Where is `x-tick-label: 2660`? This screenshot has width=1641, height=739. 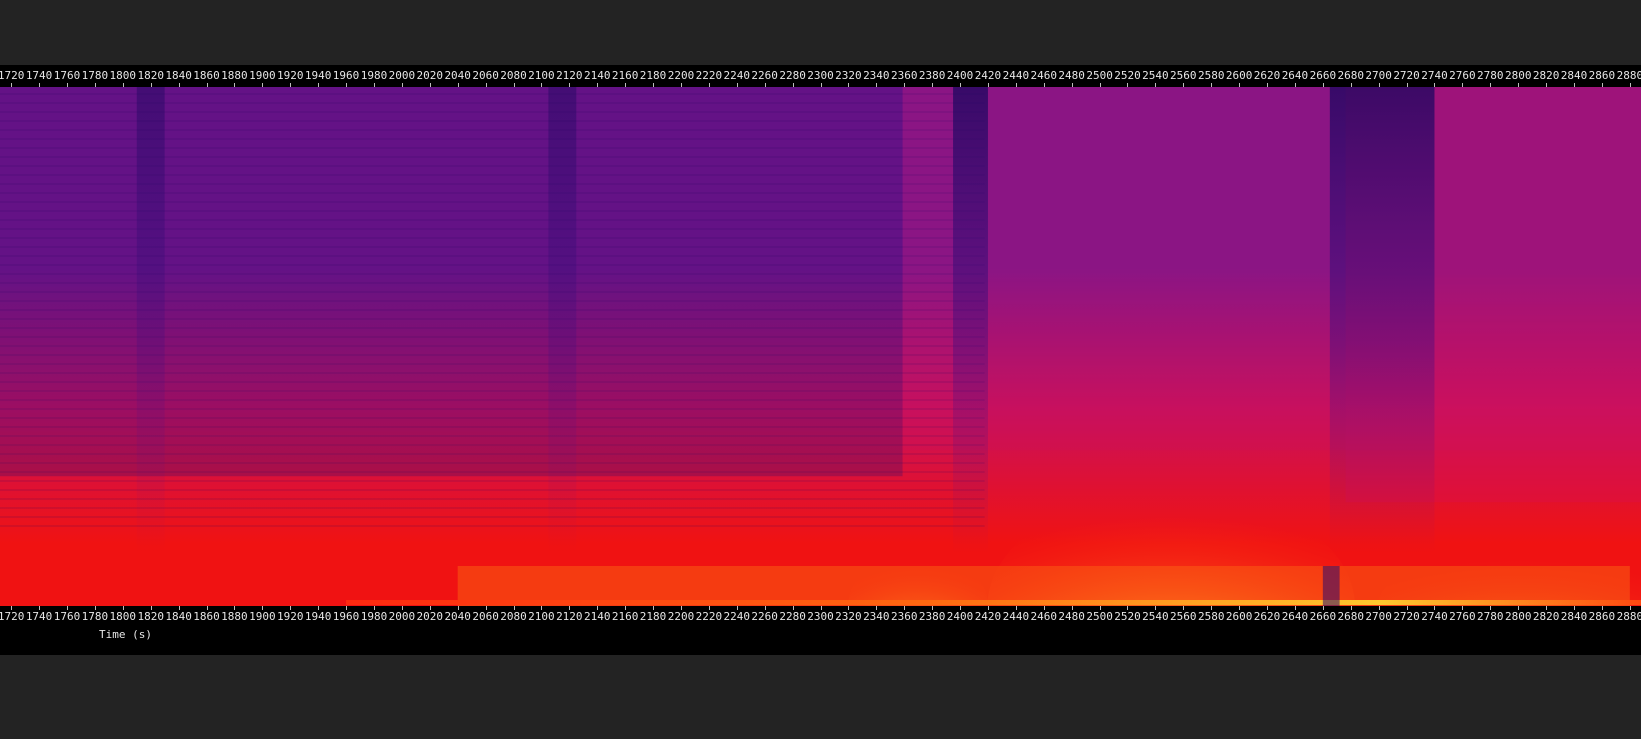
x-tick-label: 2660 is located at coordinates (1323, 75).